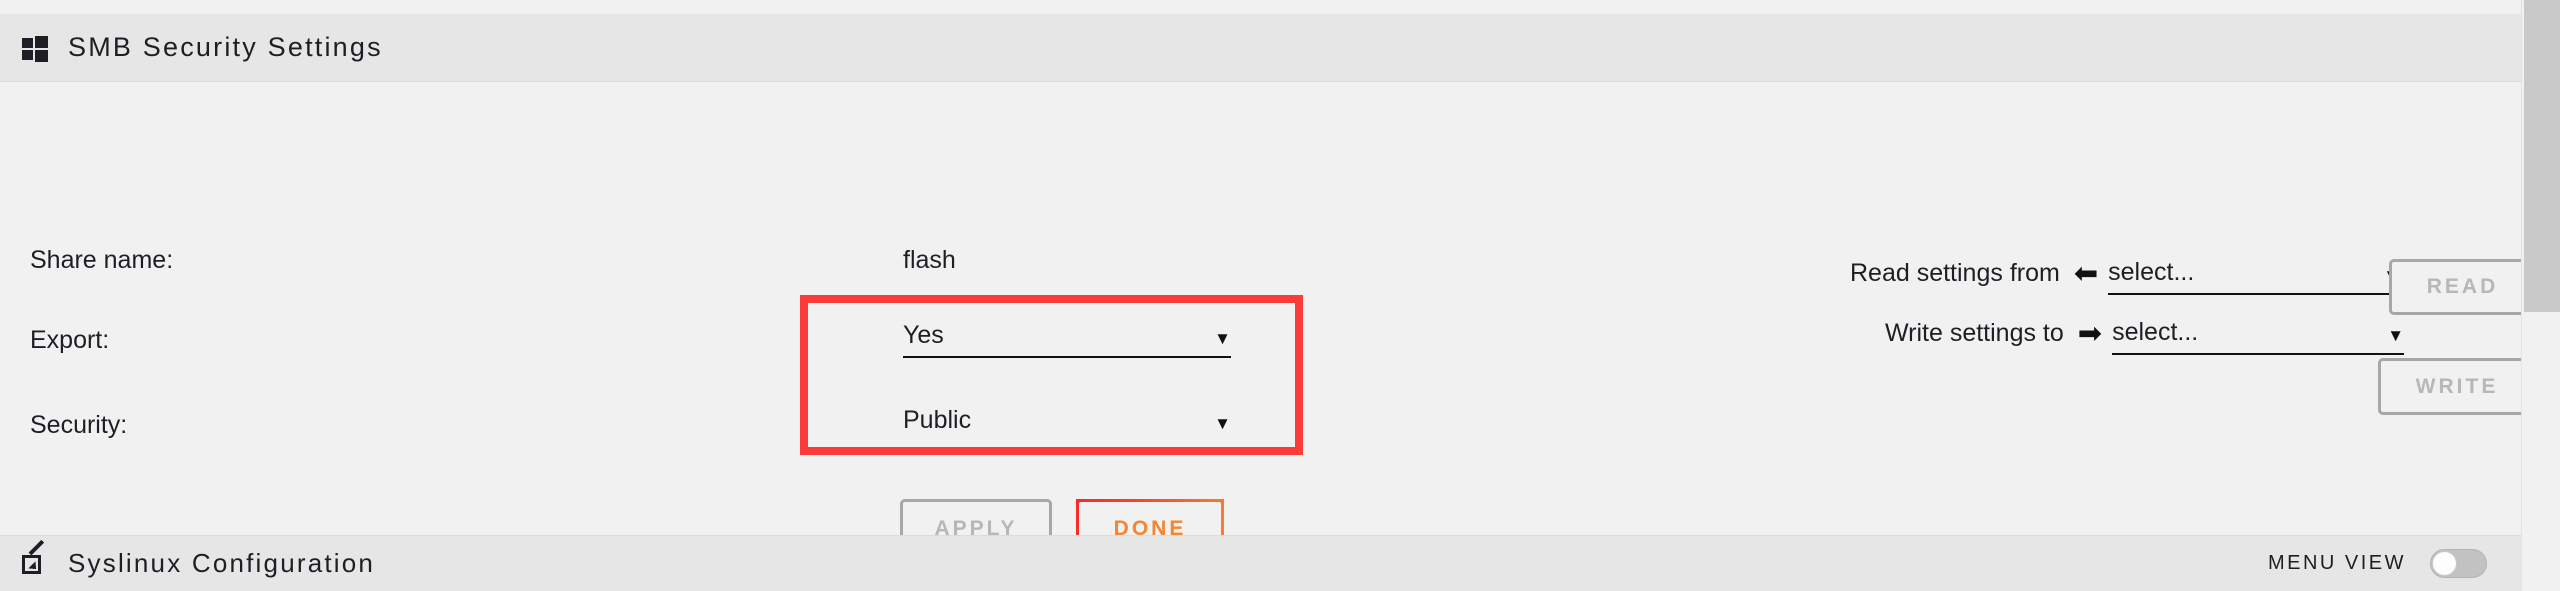 The width and height of the screenshot is (2560, 591). I want to click on read-button: READ, so click(2462, 287).